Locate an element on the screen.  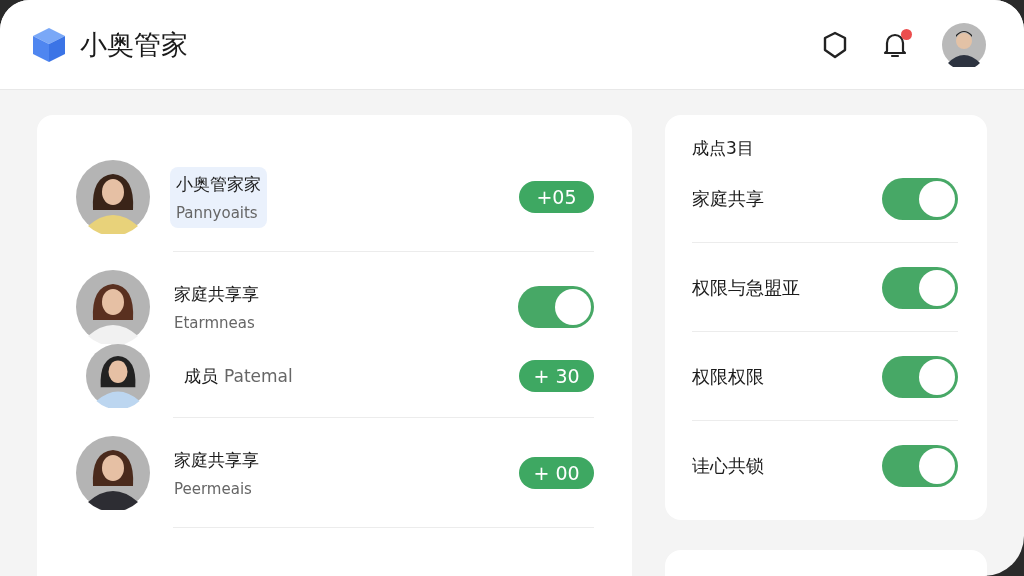
section-title: 成点3目 is located at coordinates (723, 148).